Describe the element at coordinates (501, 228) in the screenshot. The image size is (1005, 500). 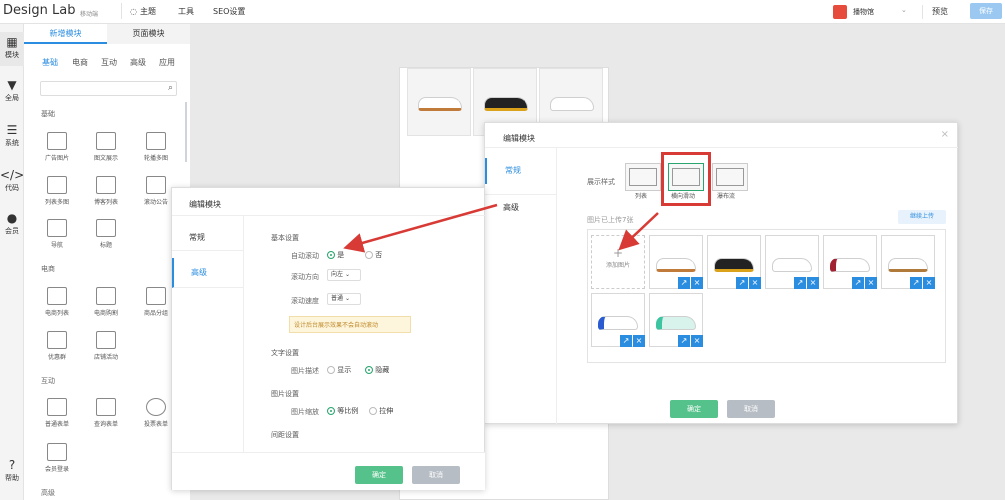
I see `annotation-arrows` at that location.